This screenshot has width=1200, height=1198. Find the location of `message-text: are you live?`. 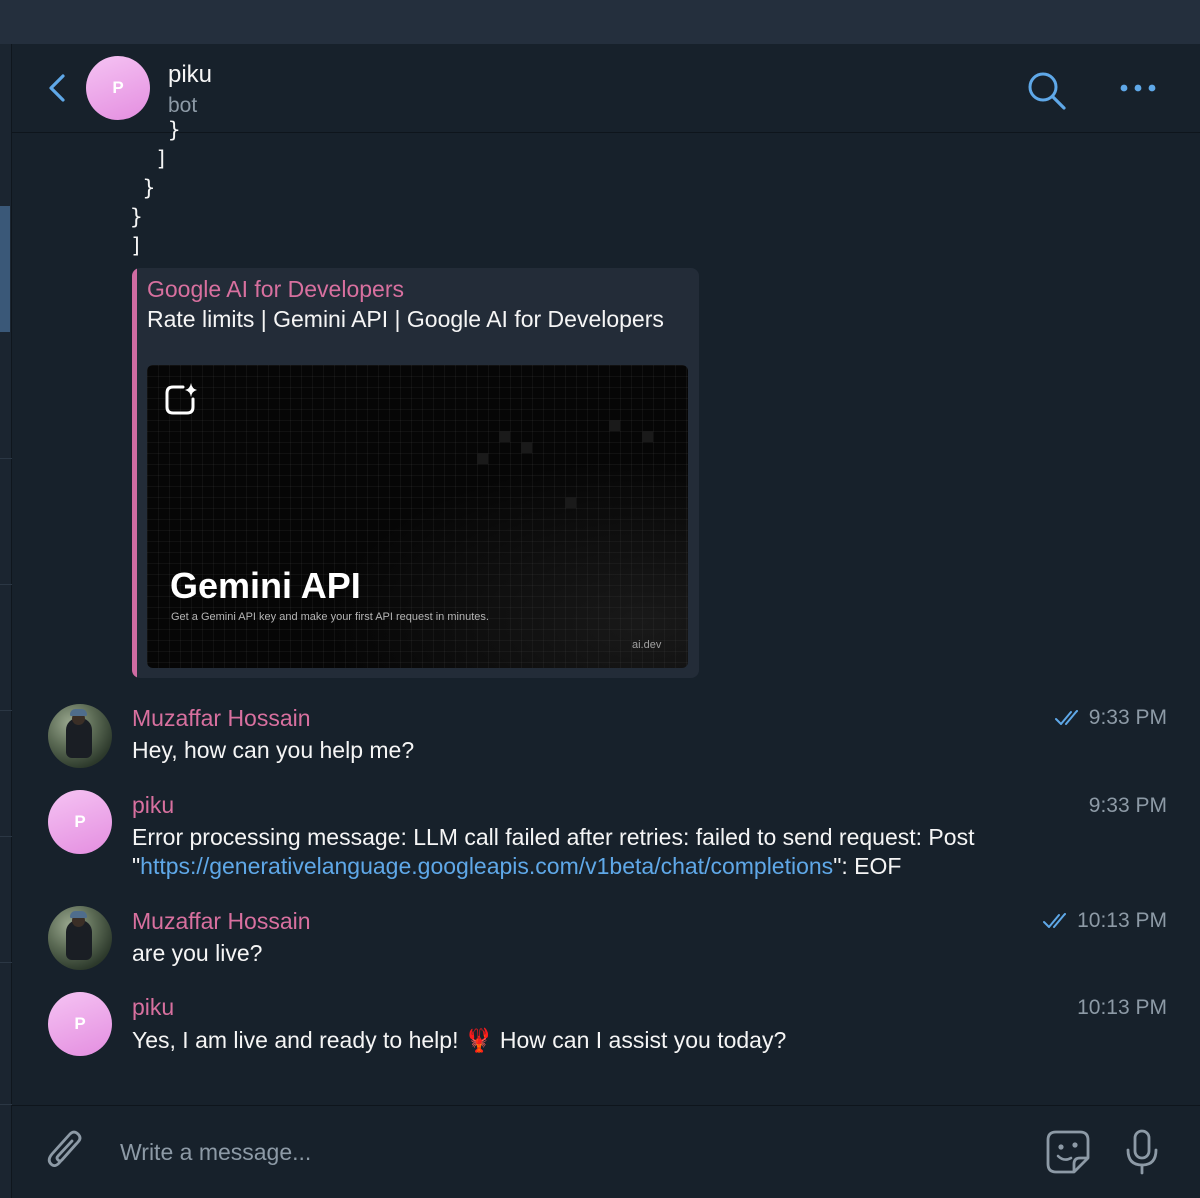

message-text: are you live? is located at coordinates (197, 953).